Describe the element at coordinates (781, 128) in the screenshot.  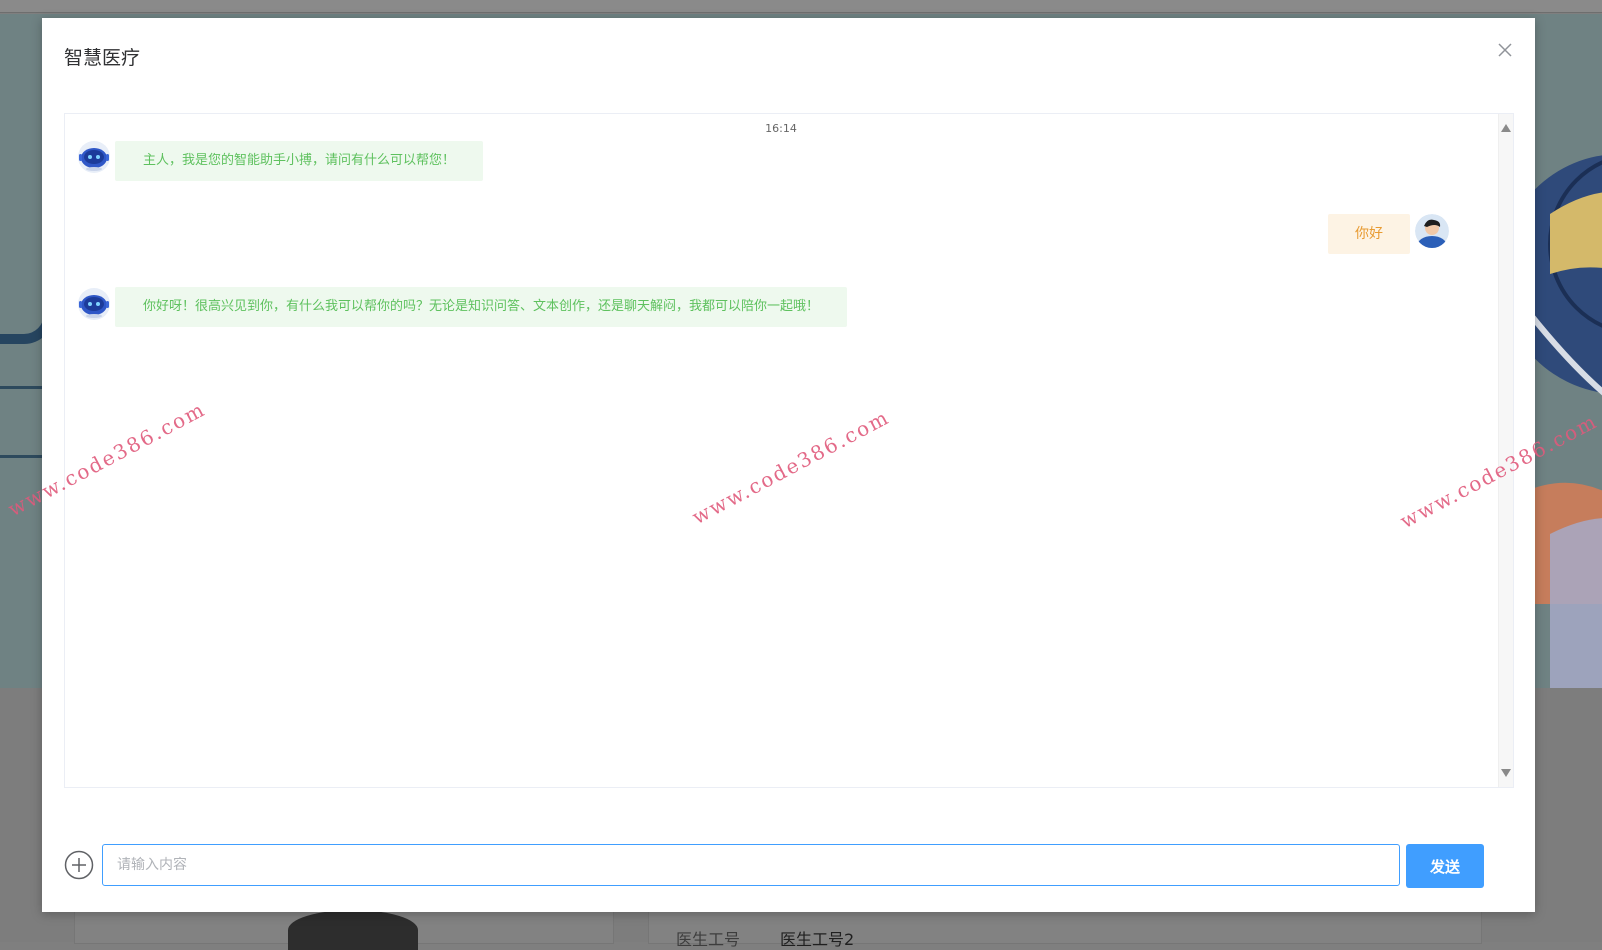
I see `message-timestamp: 16:14` at that location.